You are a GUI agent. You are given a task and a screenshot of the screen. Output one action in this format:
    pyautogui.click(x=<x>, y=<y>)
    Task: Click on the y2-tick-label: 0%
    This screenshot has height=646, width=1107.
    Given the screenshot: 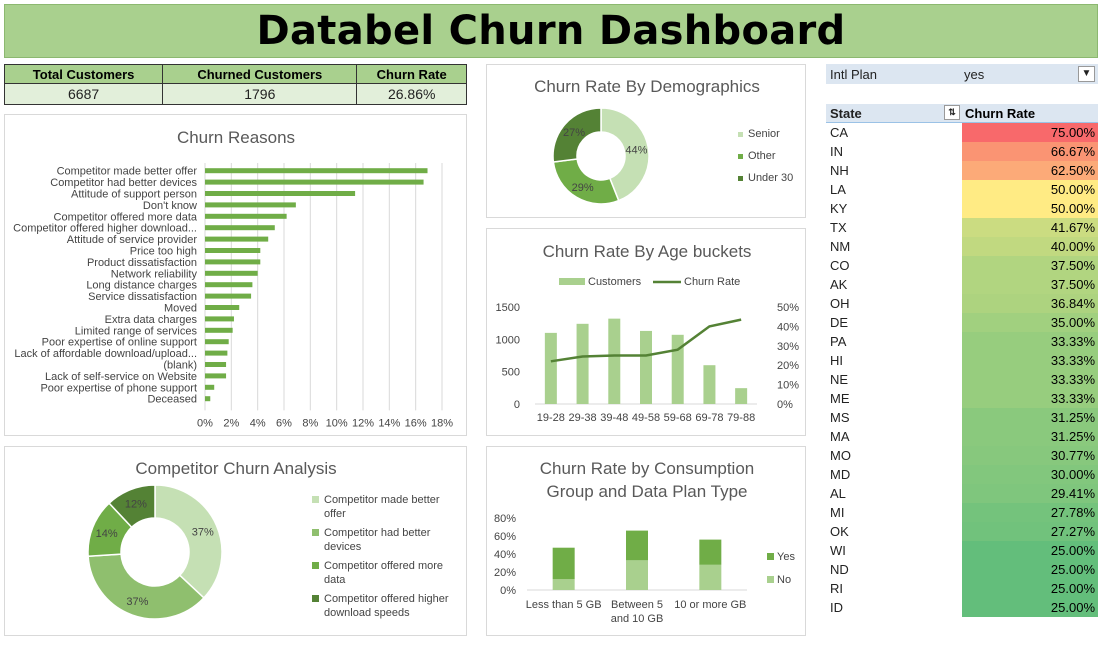 What is the action you would take?
    pyautogui.click(x=785, y=405)
    